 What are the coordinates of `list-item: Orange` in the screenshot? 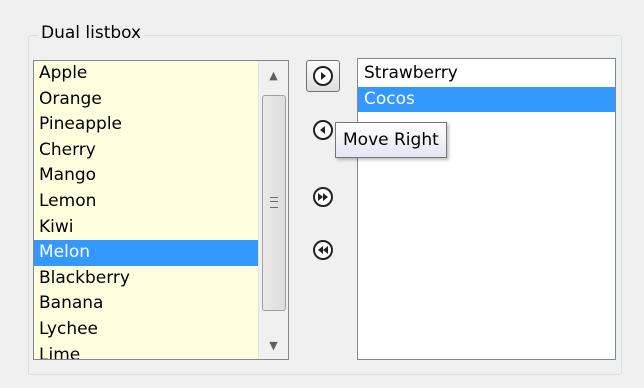 It's located at (146, 100).